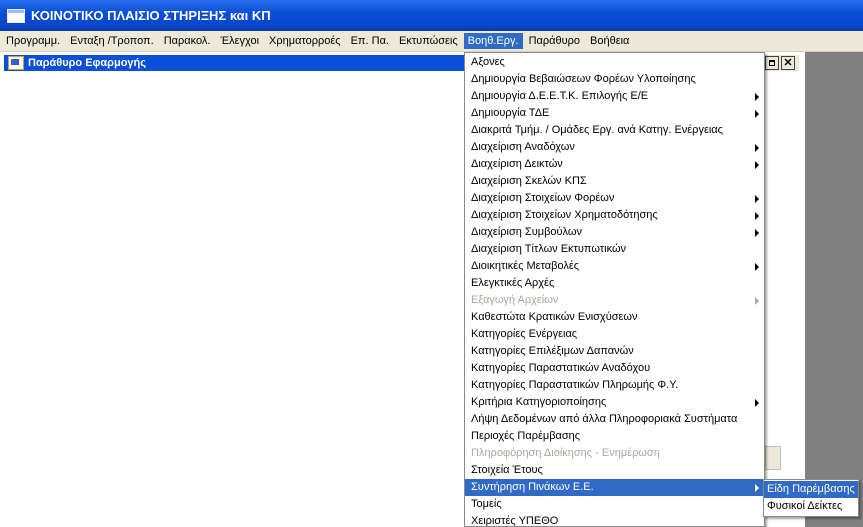 This screenshot has width=863, height=527. I want to click on menu-item-label: Διαχείριση Συμβούλων, so click(526, 232).